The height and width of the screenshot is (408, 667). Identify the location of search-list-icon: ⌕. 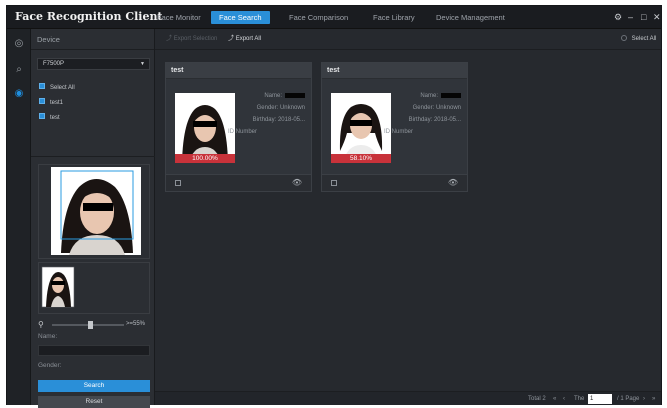
(19, 70).